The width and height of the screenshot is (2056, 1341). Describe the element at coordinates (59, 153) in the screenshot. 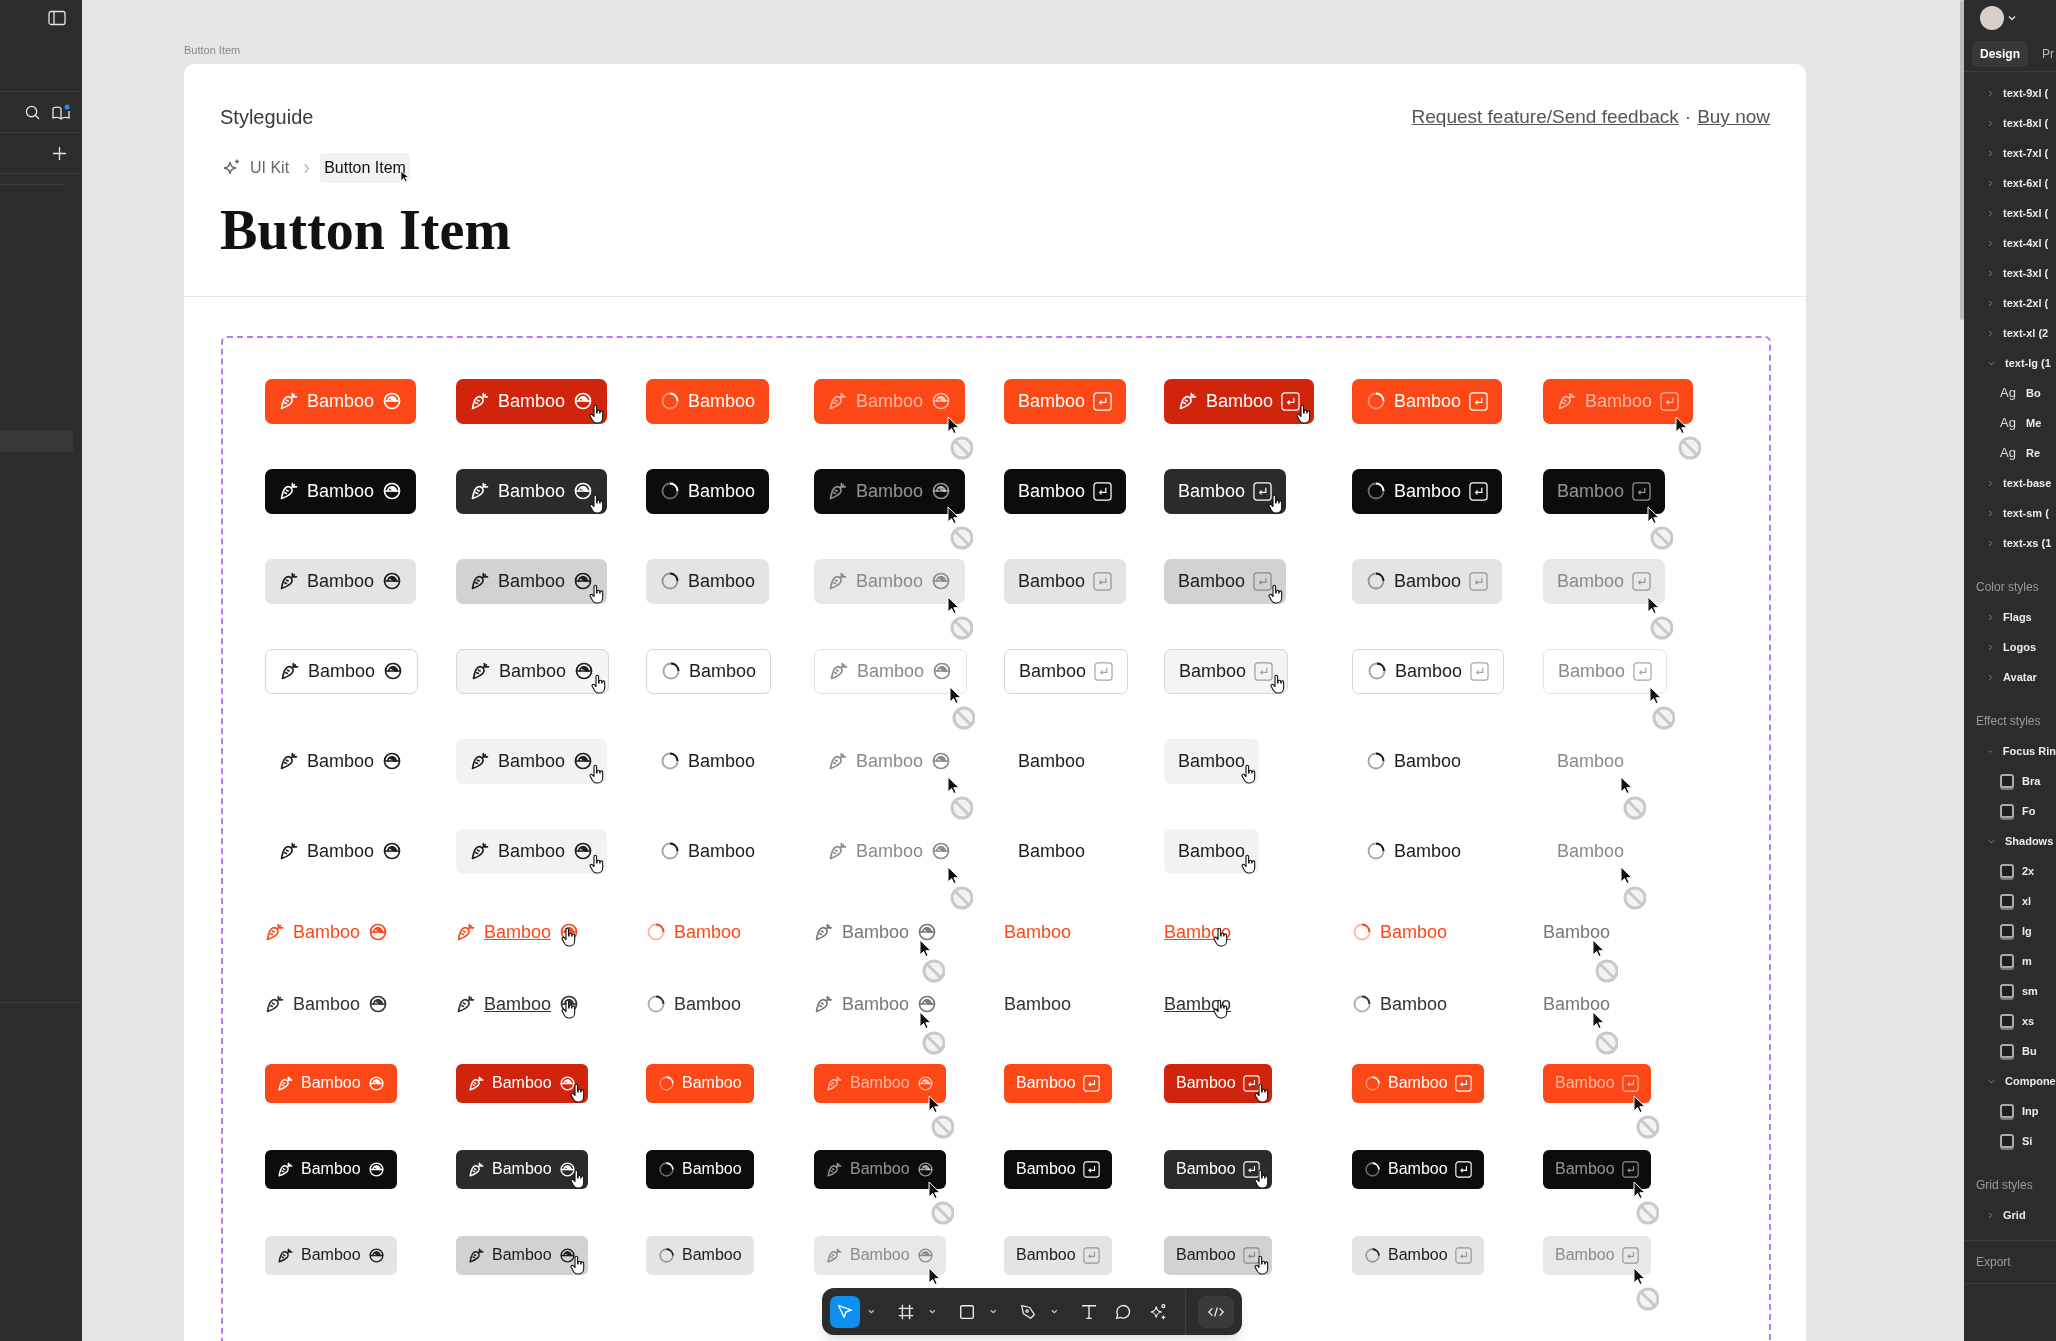

I see `plus-icon` at that location.